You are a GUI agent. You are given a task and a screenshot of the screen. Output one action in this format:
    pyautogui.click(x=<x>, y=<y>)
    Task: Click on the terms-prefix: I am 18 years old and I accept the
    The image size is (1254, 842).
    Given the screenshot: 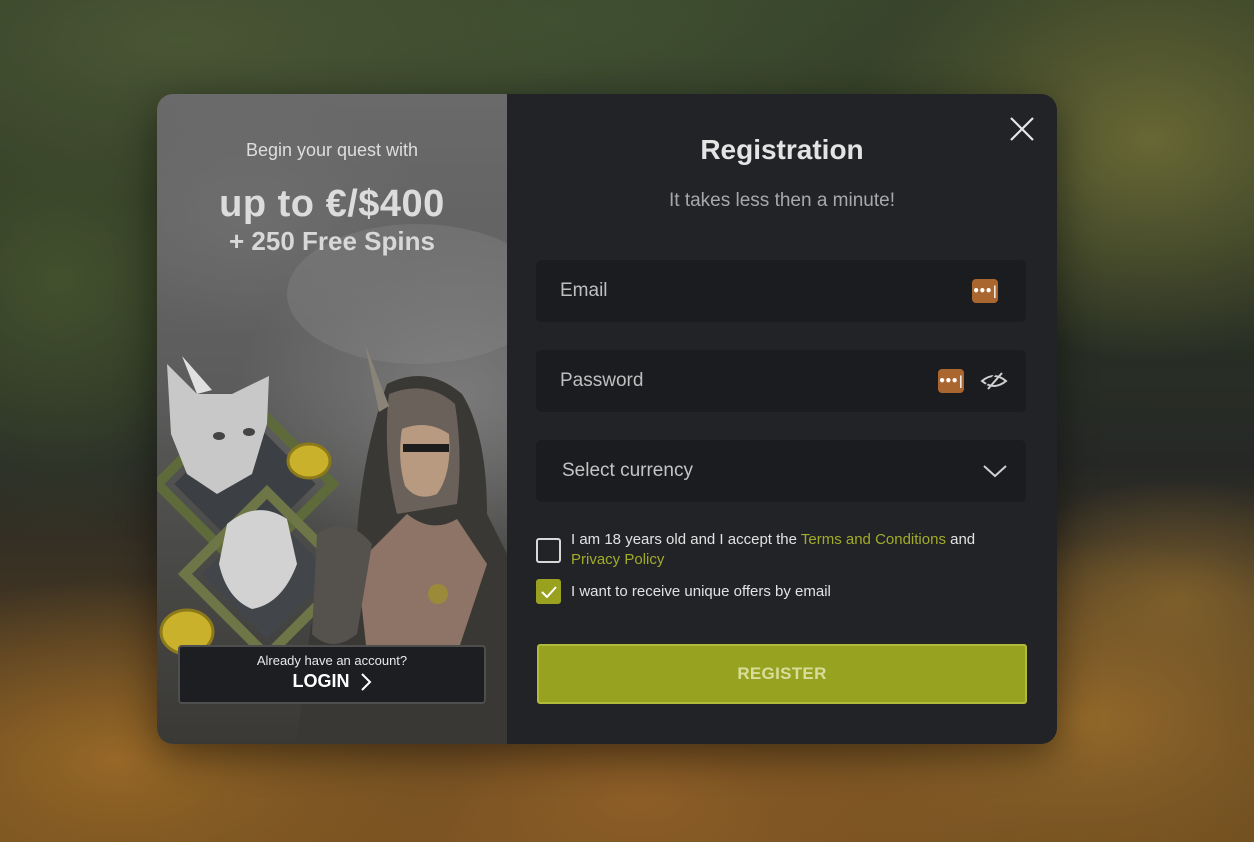 What is the action you would take?
    pyautogui.click(x=686, y=539)
    